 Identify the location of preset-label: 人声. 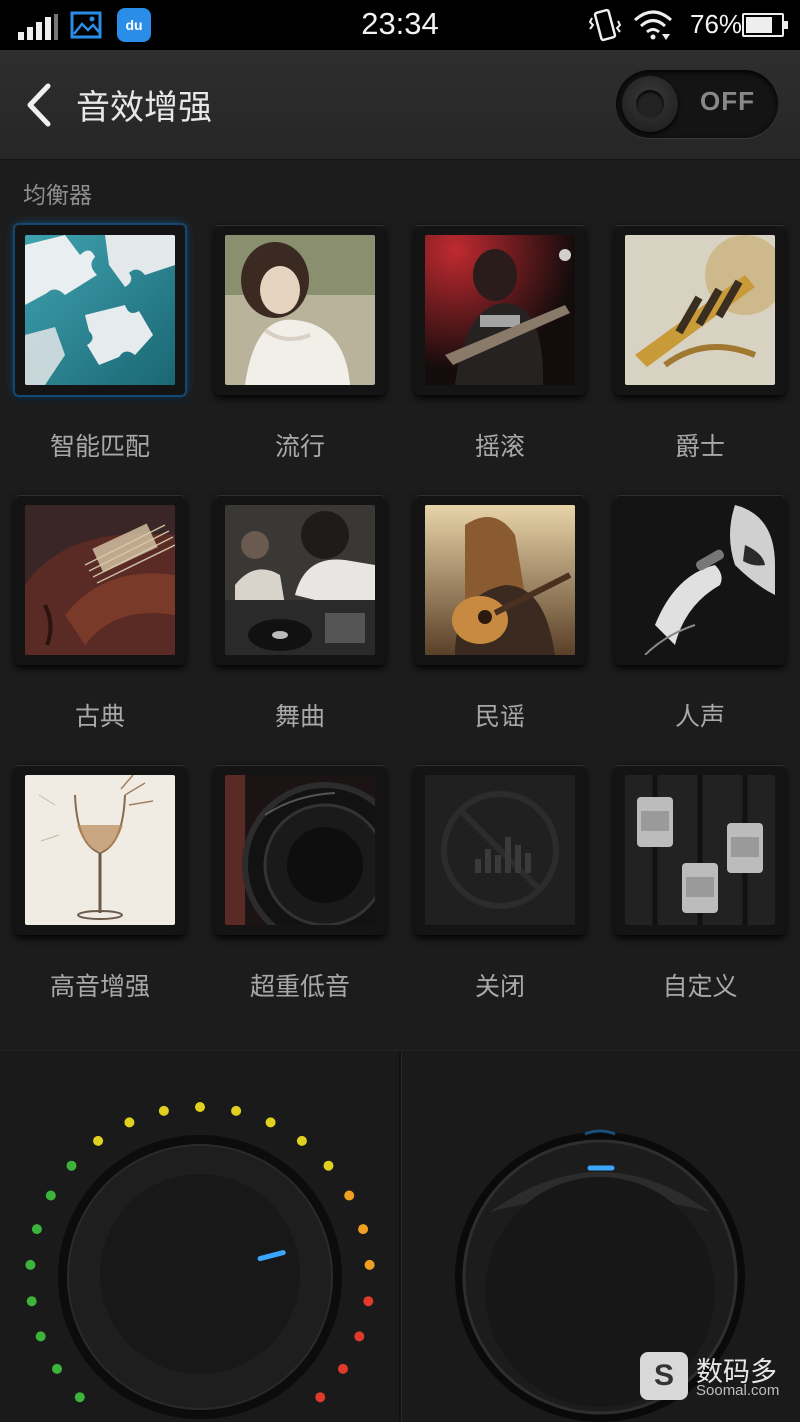
(699, 716).